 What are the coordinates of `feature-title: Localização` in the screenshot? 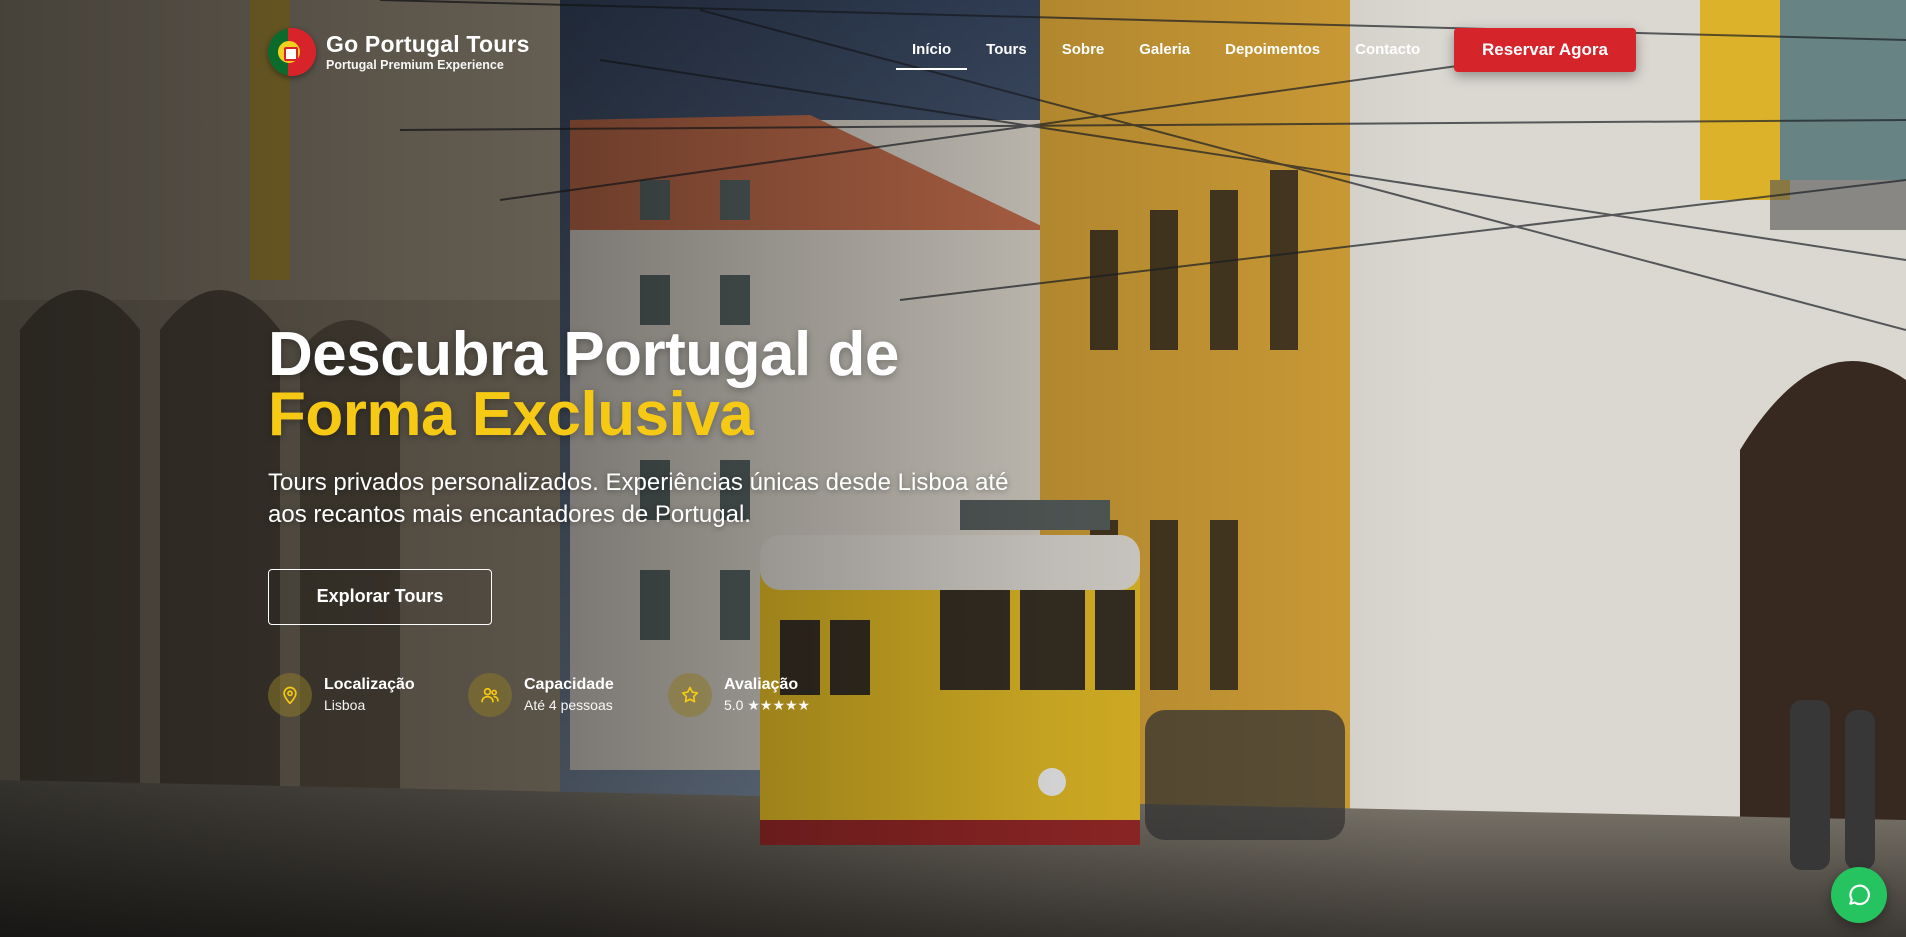 It's located at (369, 684).